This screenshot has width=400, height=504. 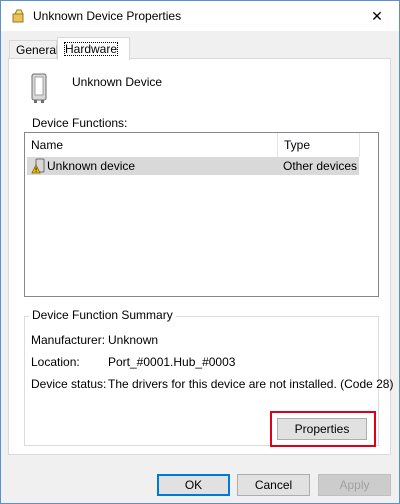 I want to click on manufacturer-label: Manufacturer:, so click(x=68, y=340).